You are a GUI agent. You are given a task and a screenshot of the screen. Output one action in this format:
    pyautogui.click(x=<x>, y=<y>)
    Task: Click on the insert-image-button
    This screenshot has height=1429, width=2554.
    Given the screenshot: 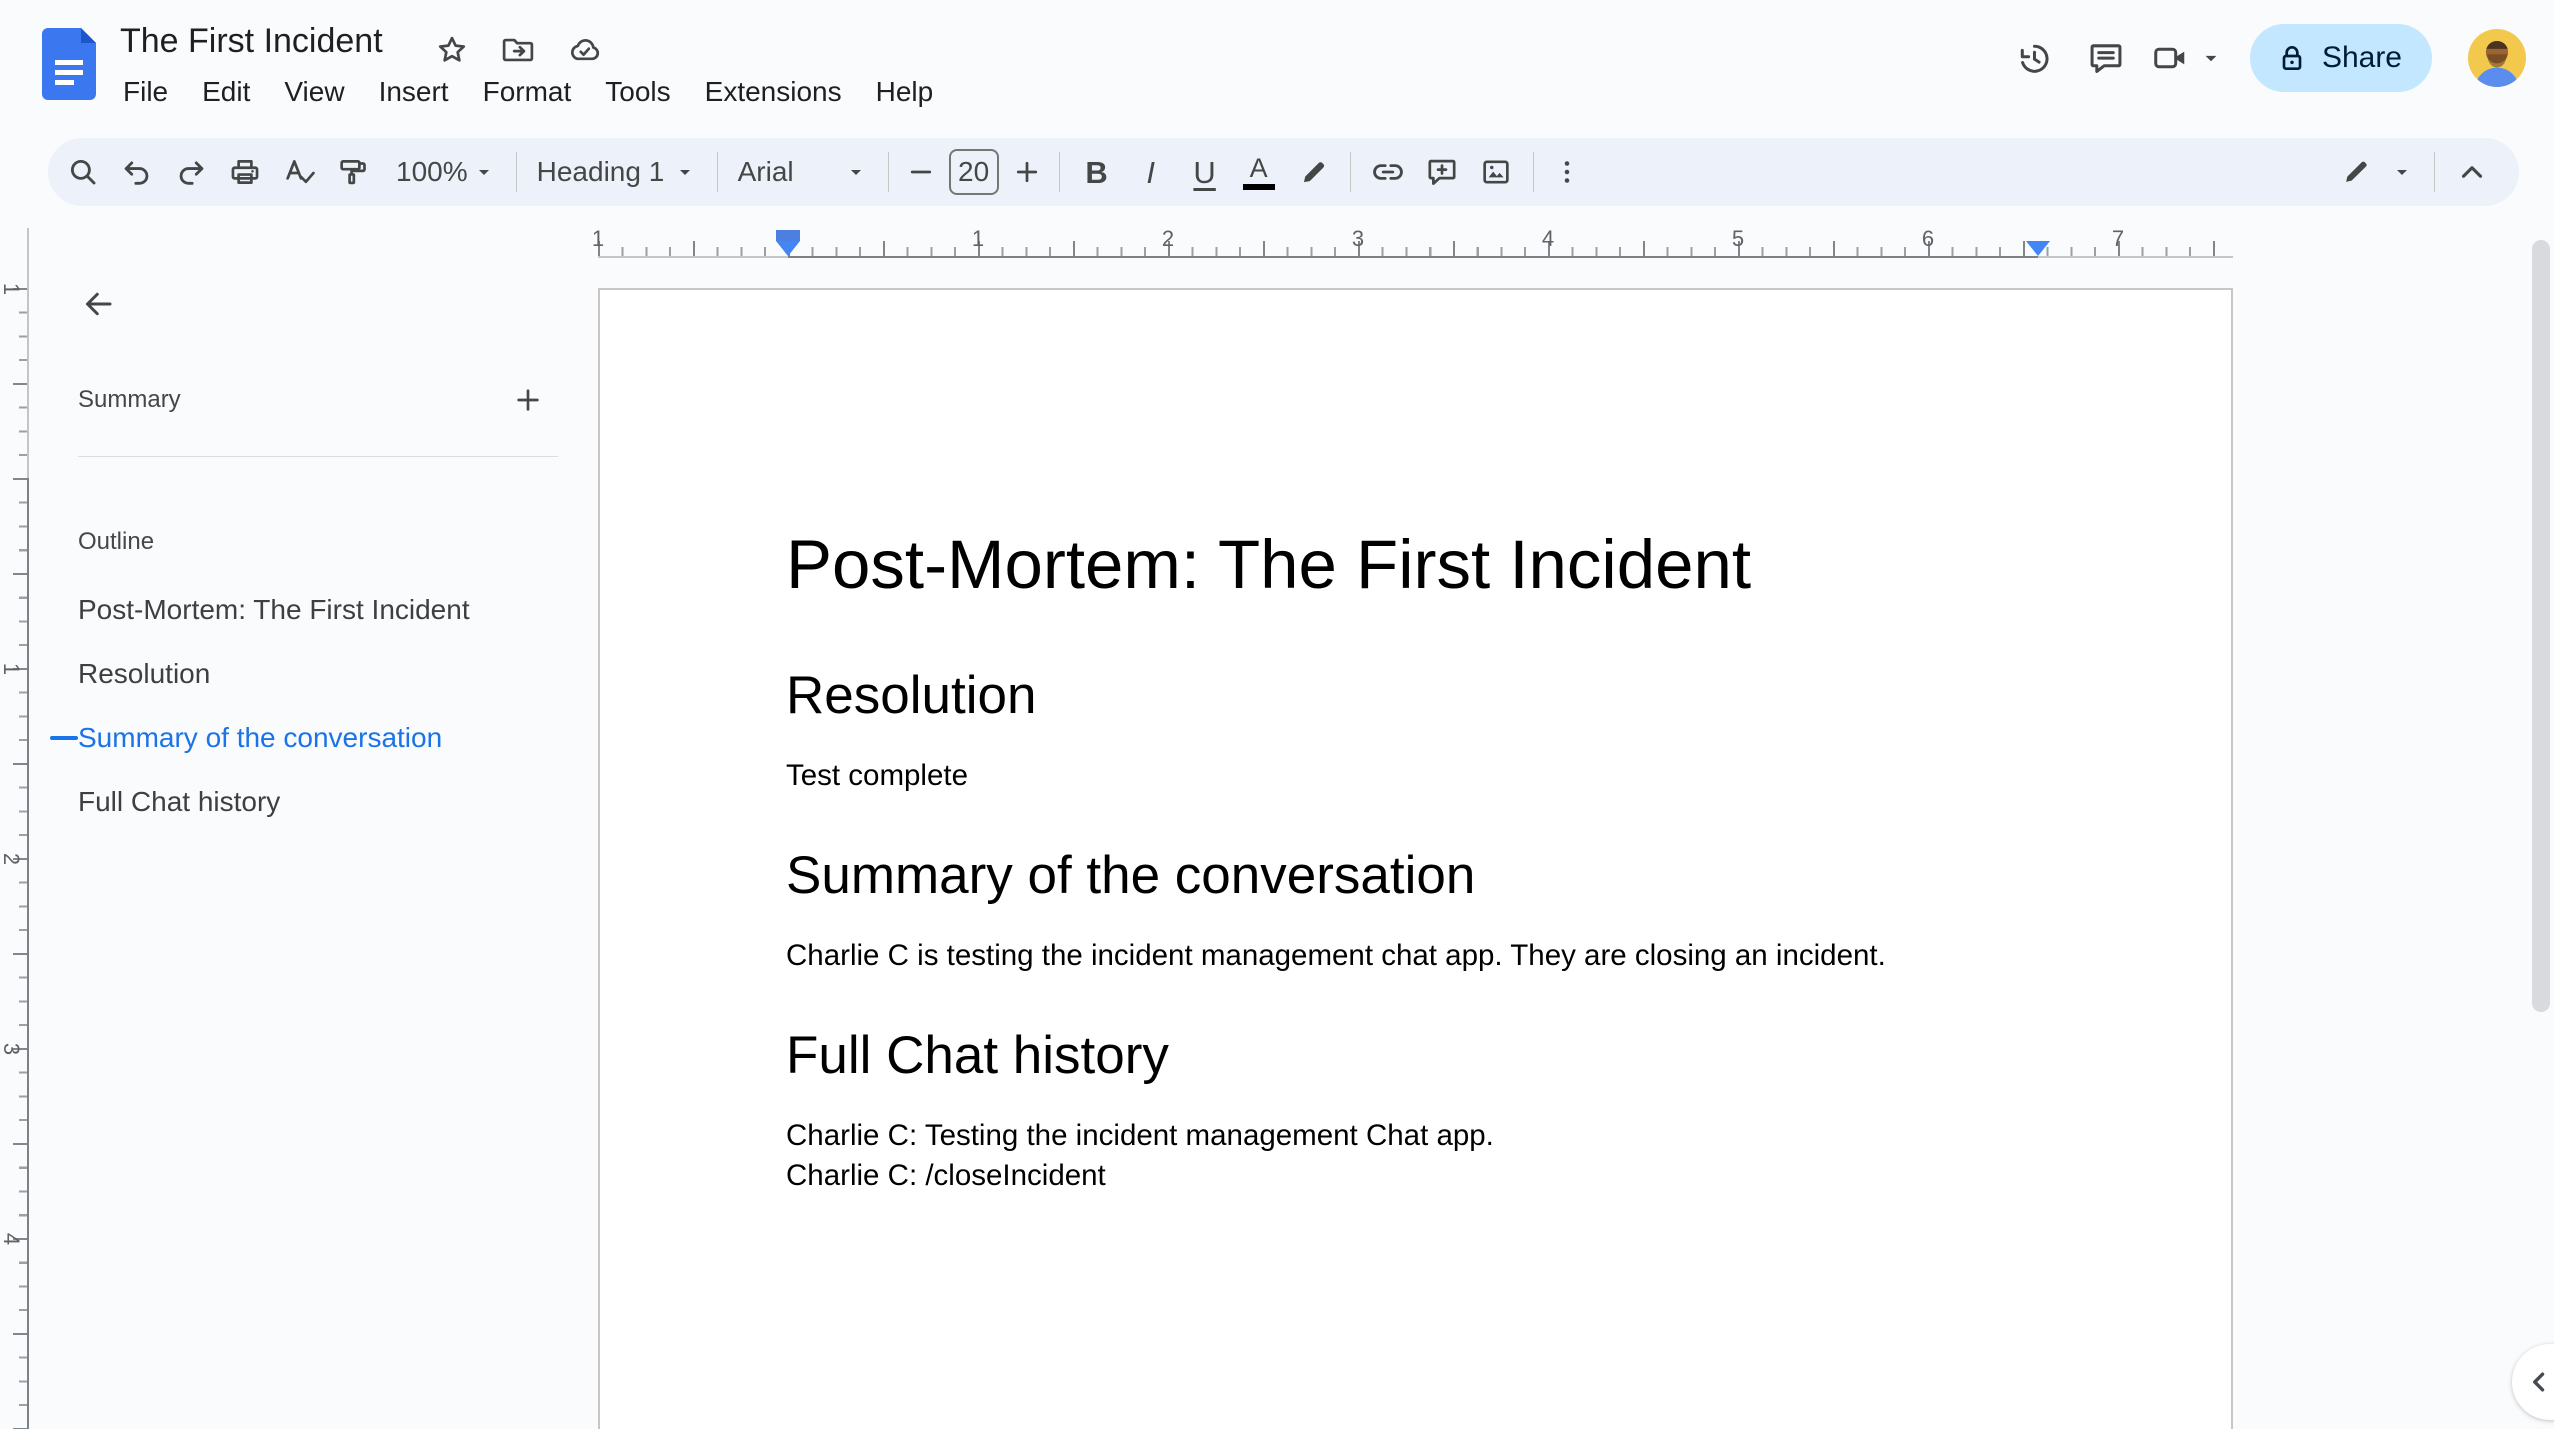 What is the action you would take?
    pyautogui.click(x=1496, y=172)
    